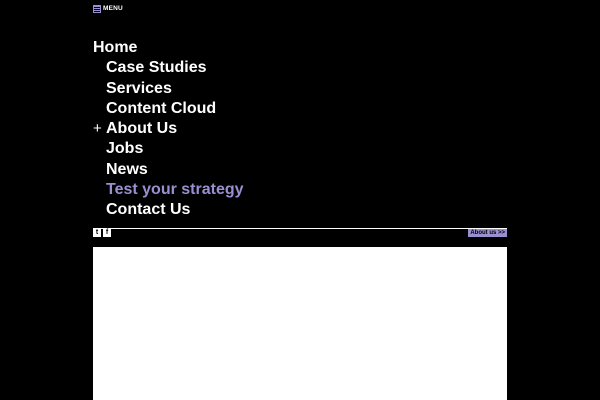  I want to click on nav-item-news: News, so click(168, 170).